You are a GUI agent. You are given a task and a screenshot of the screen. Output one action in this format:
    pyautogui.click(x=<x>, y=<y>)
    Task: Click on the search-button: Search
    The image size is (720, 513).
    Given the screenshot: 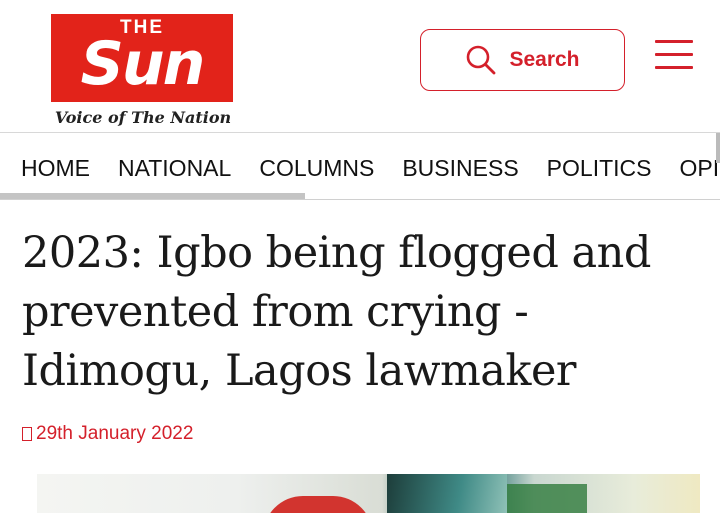 What is the action you would take?
    pyautogui.click(x=522, y=60)
    